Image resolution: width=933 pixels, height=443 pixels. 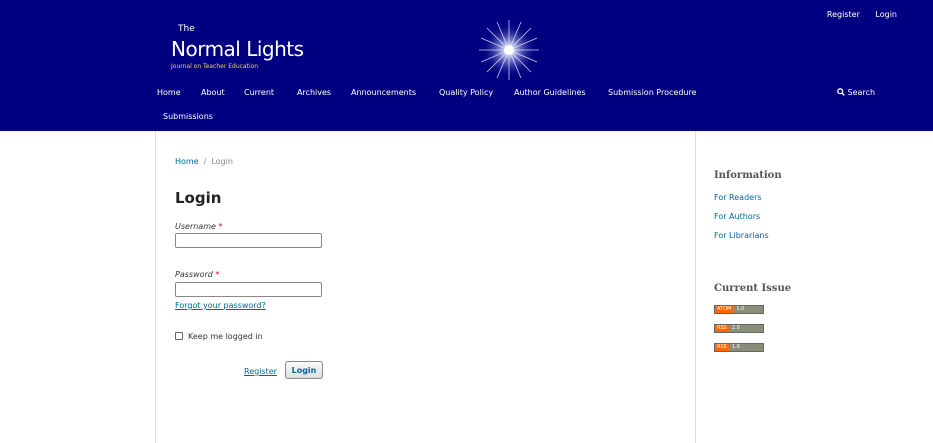 What do you see at coordinates (738, 197) in the screenshot?
I see `for-readers-link: For Readers` at bounding box center [738, 197].